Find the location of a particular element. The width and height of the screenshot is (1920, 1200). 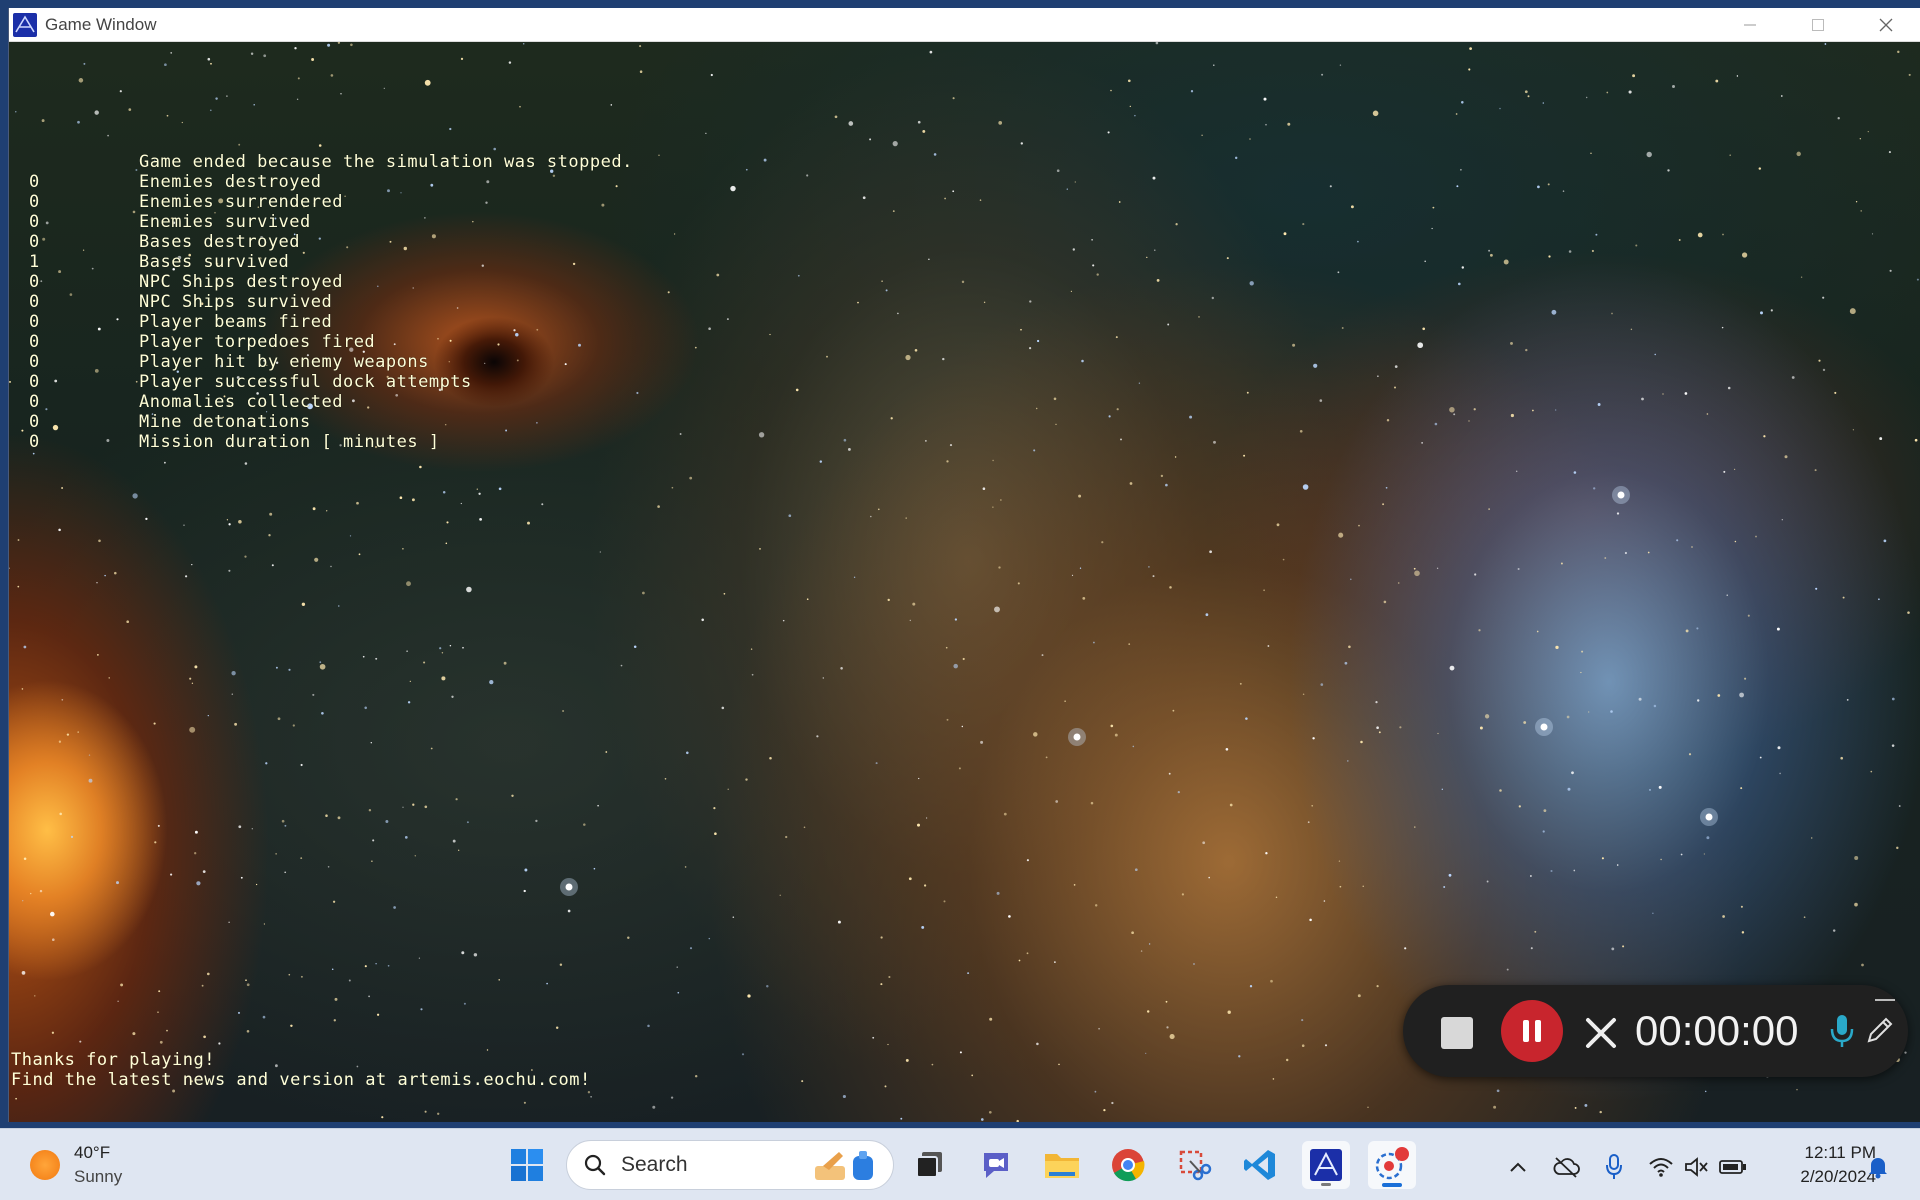

stat-label: Player torpedoes fired is located at coordinates (257, 342).